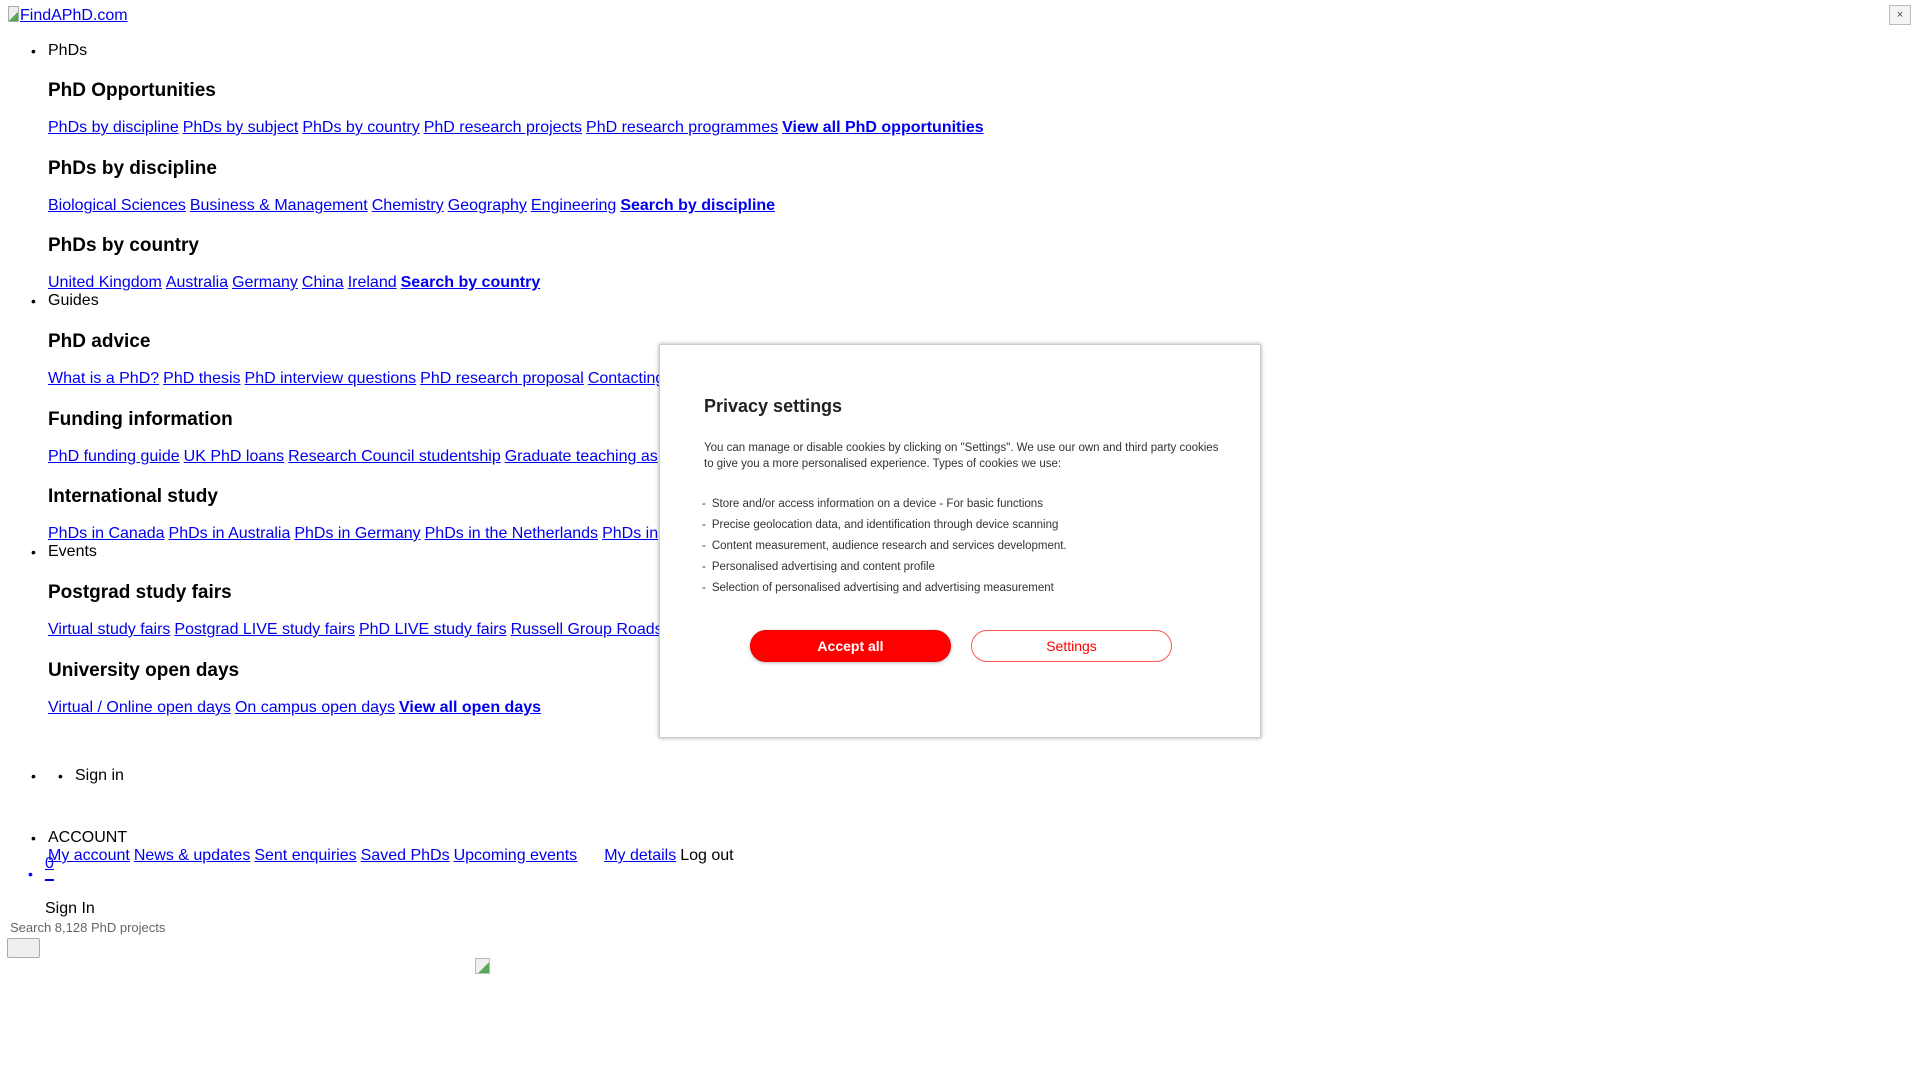 The height and width of the screenshot is (1080, 1920). I want to click on close-button: ×, so click(1900, 15).